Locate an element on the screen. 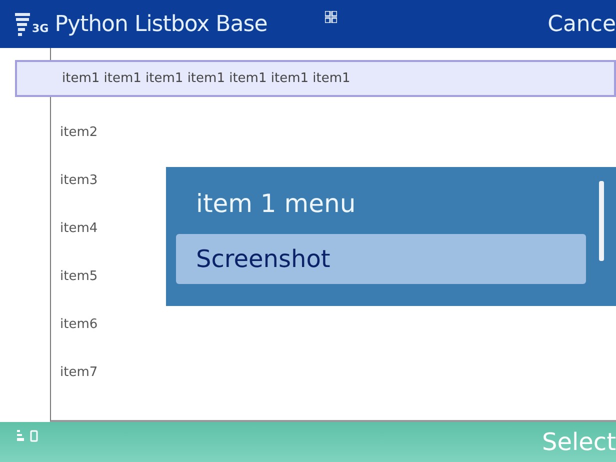 The height and width of the screenshot is (462, 616). scrollbar is located at coordinates (601, 221).